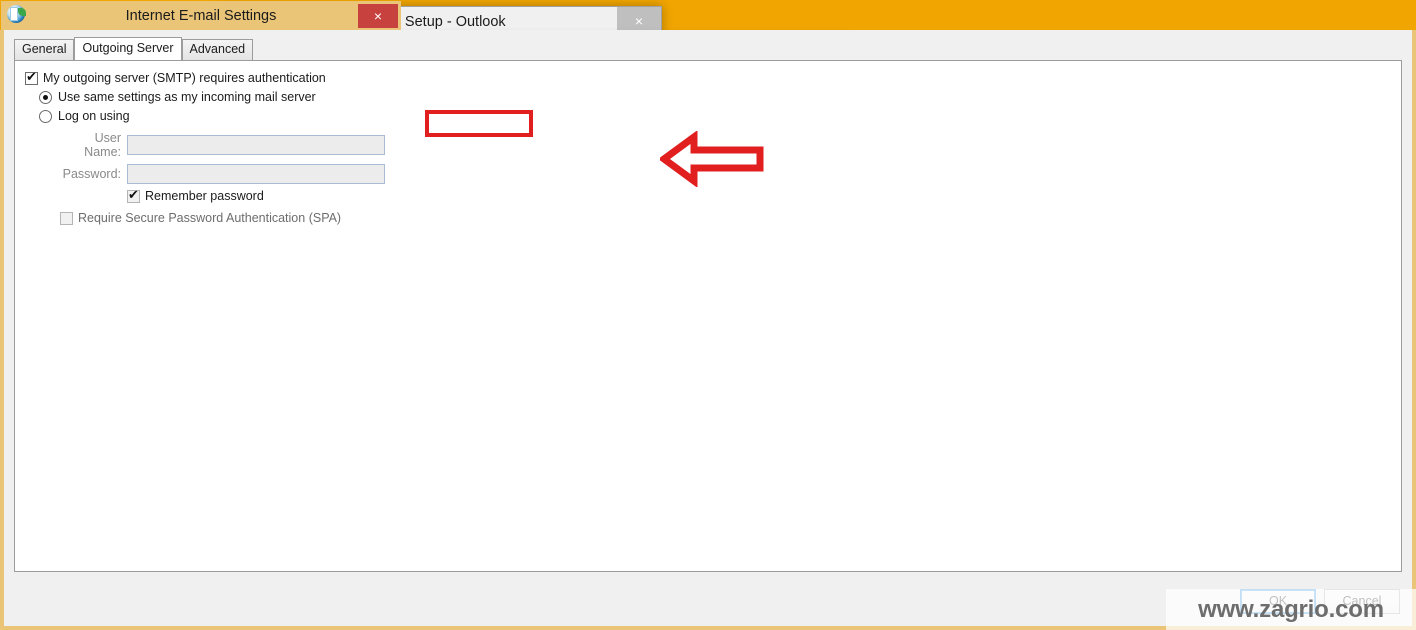 This screenshot has width=1416, height=630. Describe the element at coordinates (45, 97) in the screenshot. I see `use-same-settings-radio` at that location.